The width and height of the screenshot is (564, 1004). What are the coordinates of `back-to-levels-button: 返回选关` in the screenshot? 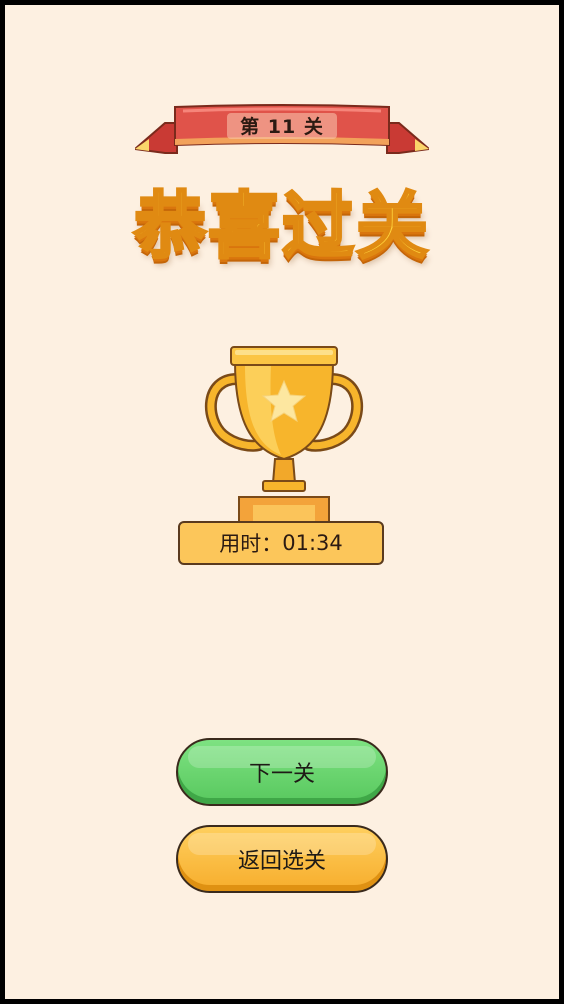 It's located at (282, 859).